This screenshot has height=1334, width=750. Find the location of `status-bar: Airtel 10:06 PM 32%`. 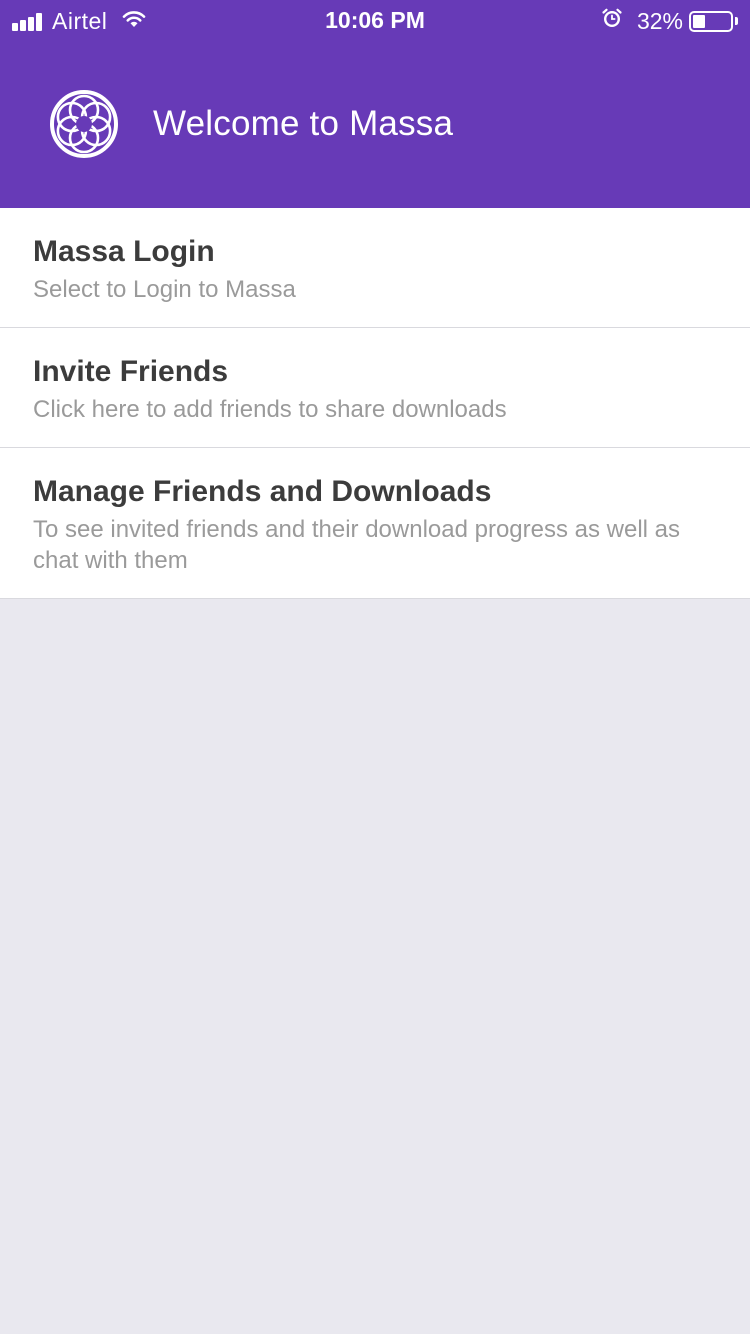

status-bar: Airtel 10:06 PM 32% is located at coordinates (375, 20).